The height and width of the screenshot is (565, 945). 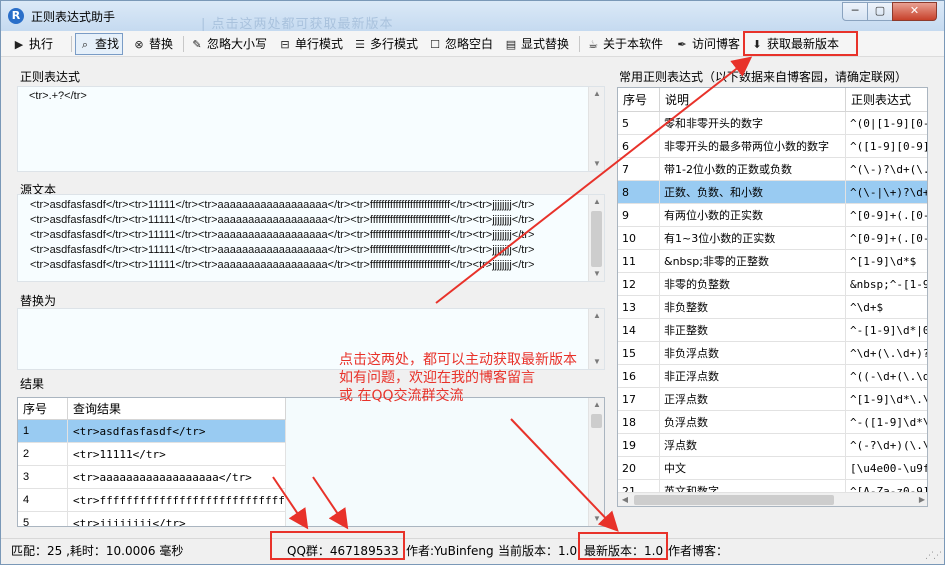 What do you see at coordinates (698, 551) in the screenshot?
I see `author-blog-link: 作者博客：` at bounding box center [698, 551].